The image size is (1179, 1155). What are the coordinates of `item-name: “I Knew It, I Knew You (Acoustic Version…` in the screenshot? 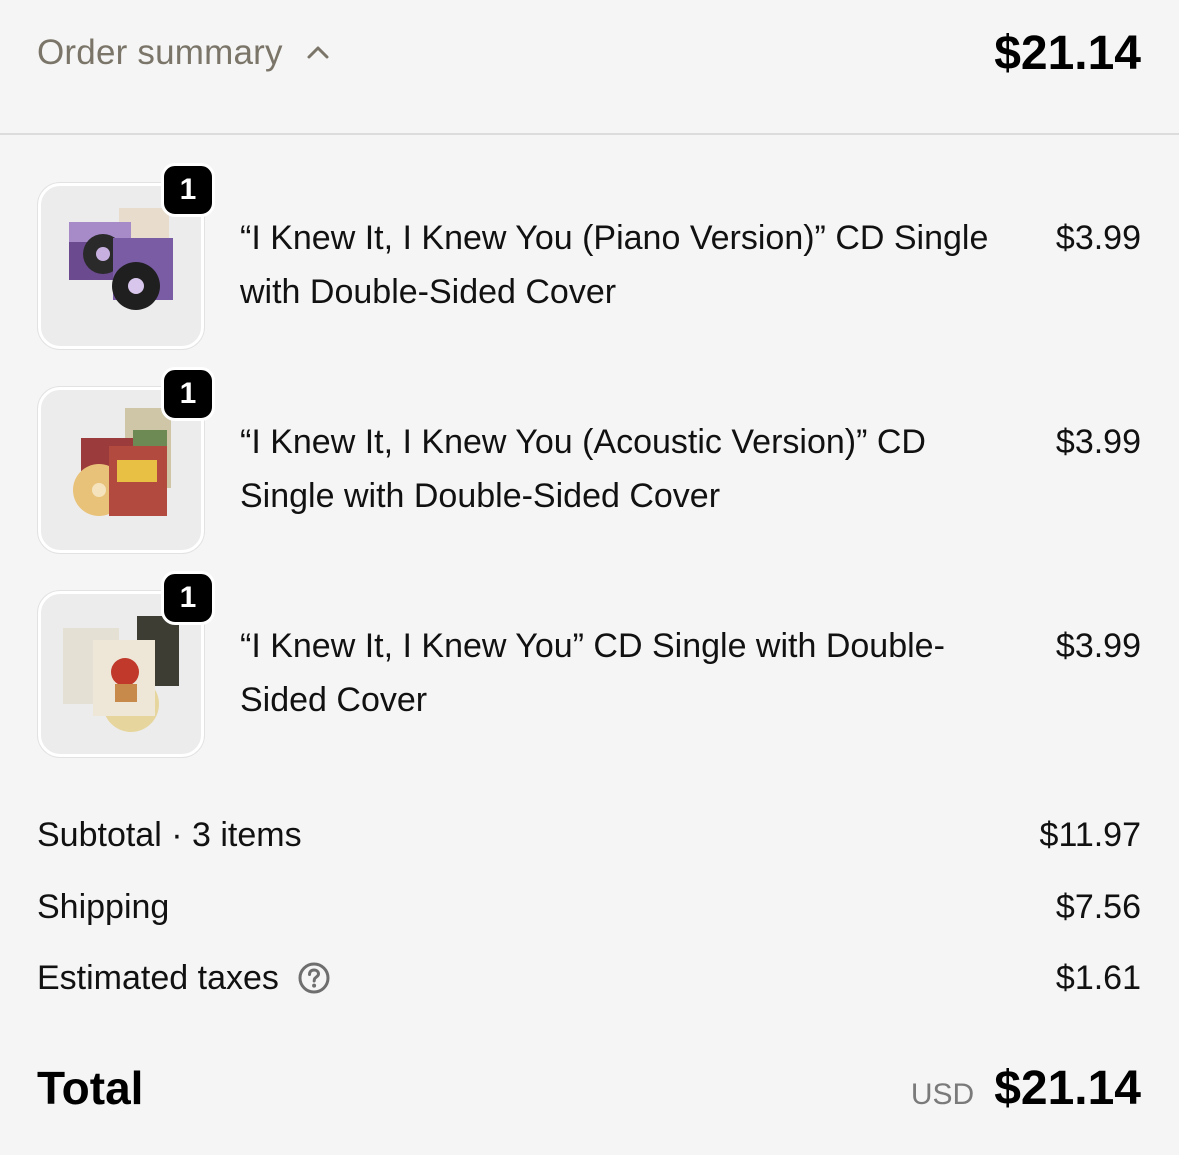 It's located at (583, 469).